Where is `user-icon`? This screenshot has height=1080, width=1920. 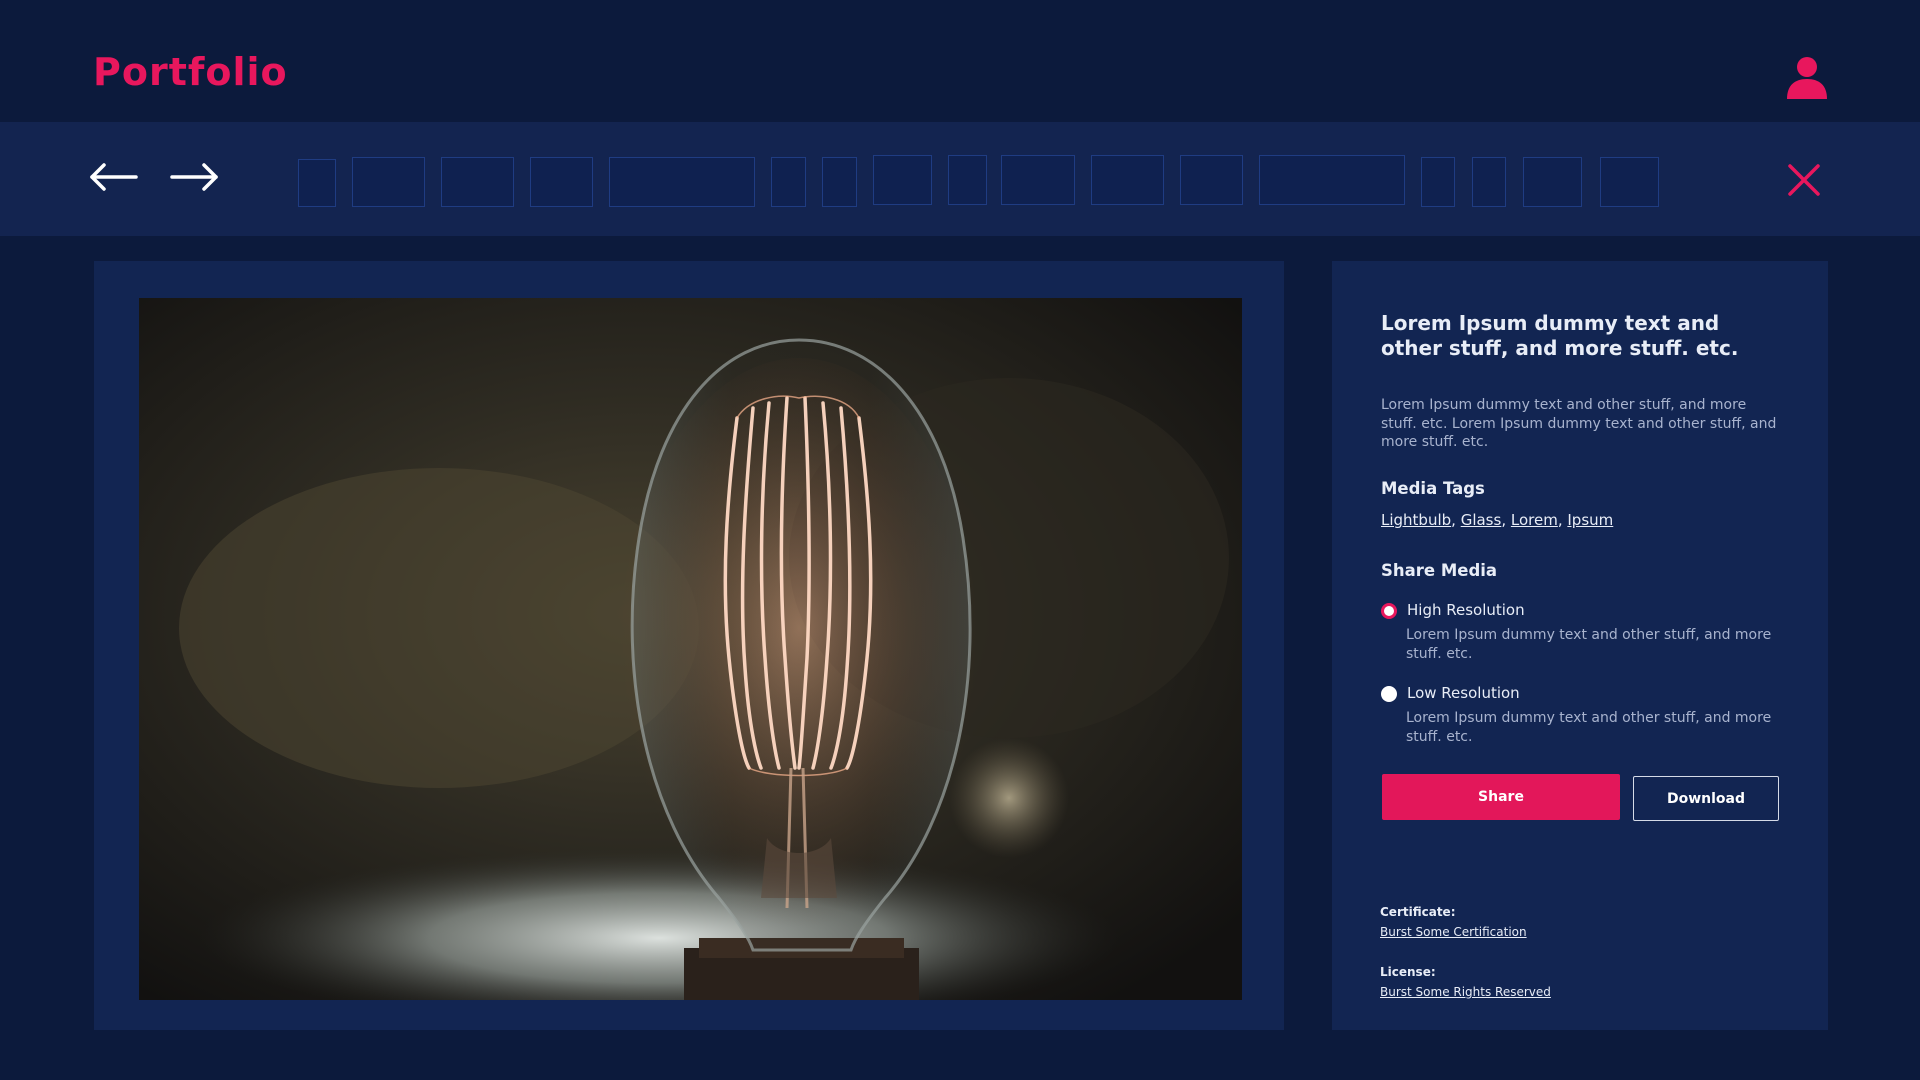 user-icon is located at coordinates (1807, 77).